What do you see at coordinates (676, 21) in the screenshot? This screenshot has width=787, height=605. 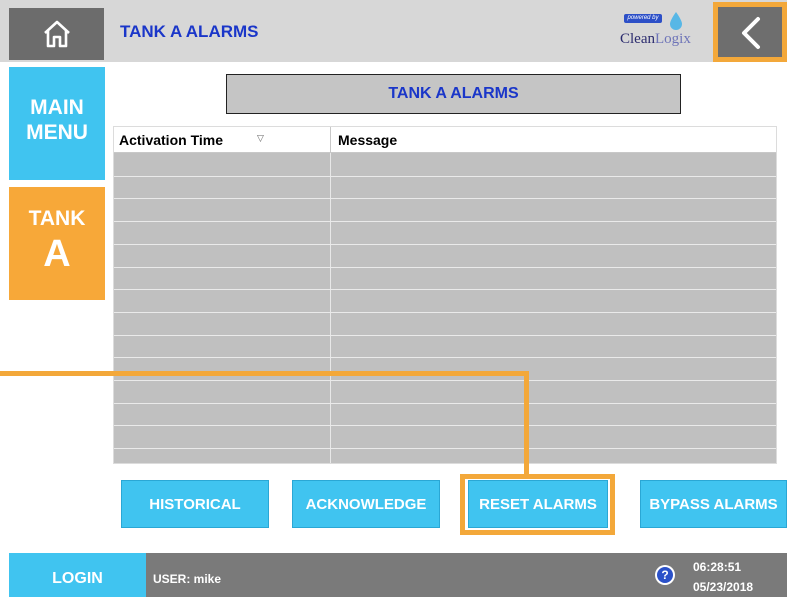 I see `water-drop-icon` at bounding box center [676, 21].